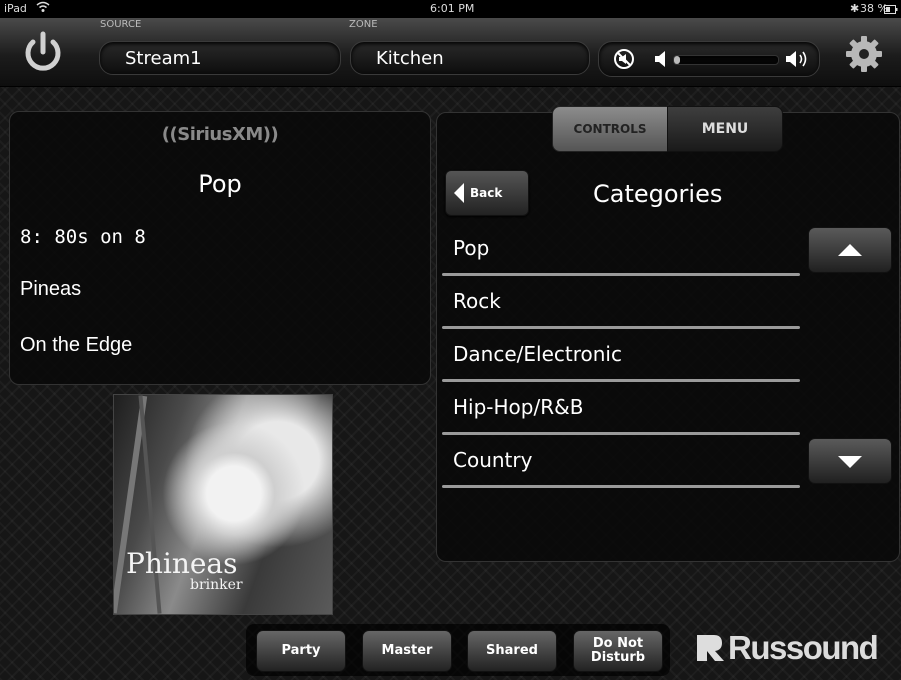 This screenshot has width=901, height=680. Describe the element at coordinates (618, 657) in the screenshot. I see `dnd-label-line2: Disturb` at that location.